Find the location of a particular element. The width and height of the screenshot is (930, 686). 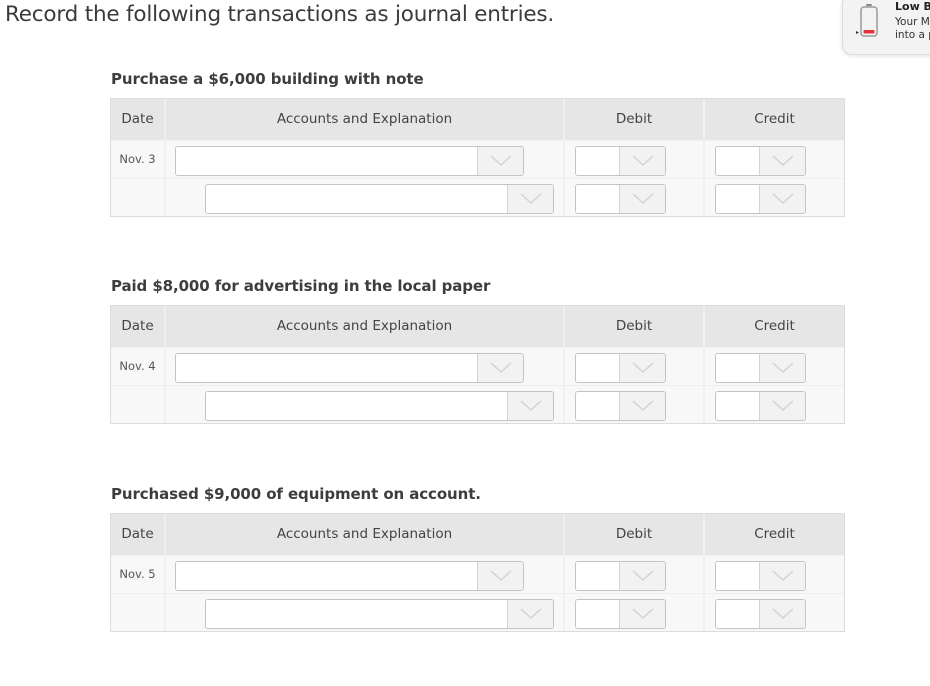

table-row: Nov. 4 is located at coordinates (477, 367).